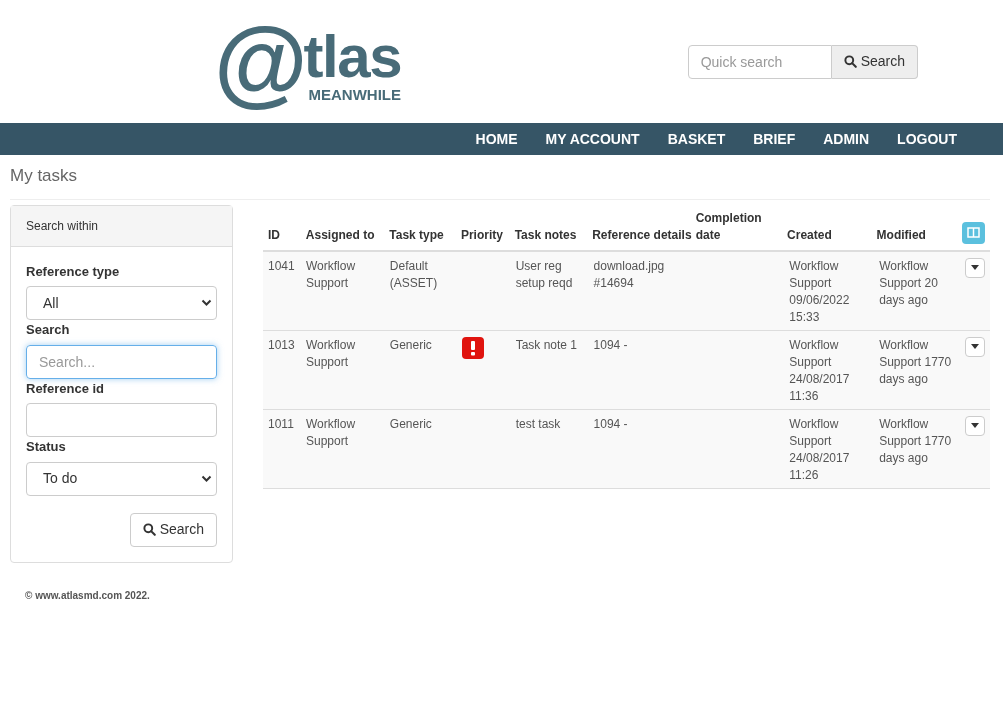  Describe the element at coordinates (729, 226) in the screenshot. I see `column-header: Completion date` at that location.